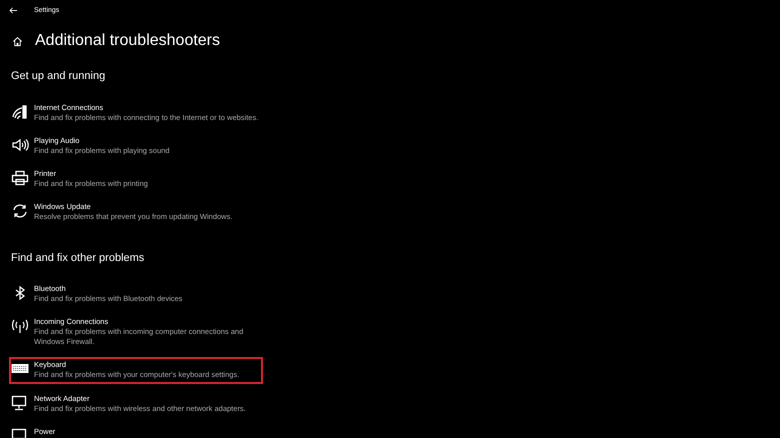 The width and height of the screenshot is (780, 438). I want to click on section-heading: Find and fix other problems, so click(78, 258).